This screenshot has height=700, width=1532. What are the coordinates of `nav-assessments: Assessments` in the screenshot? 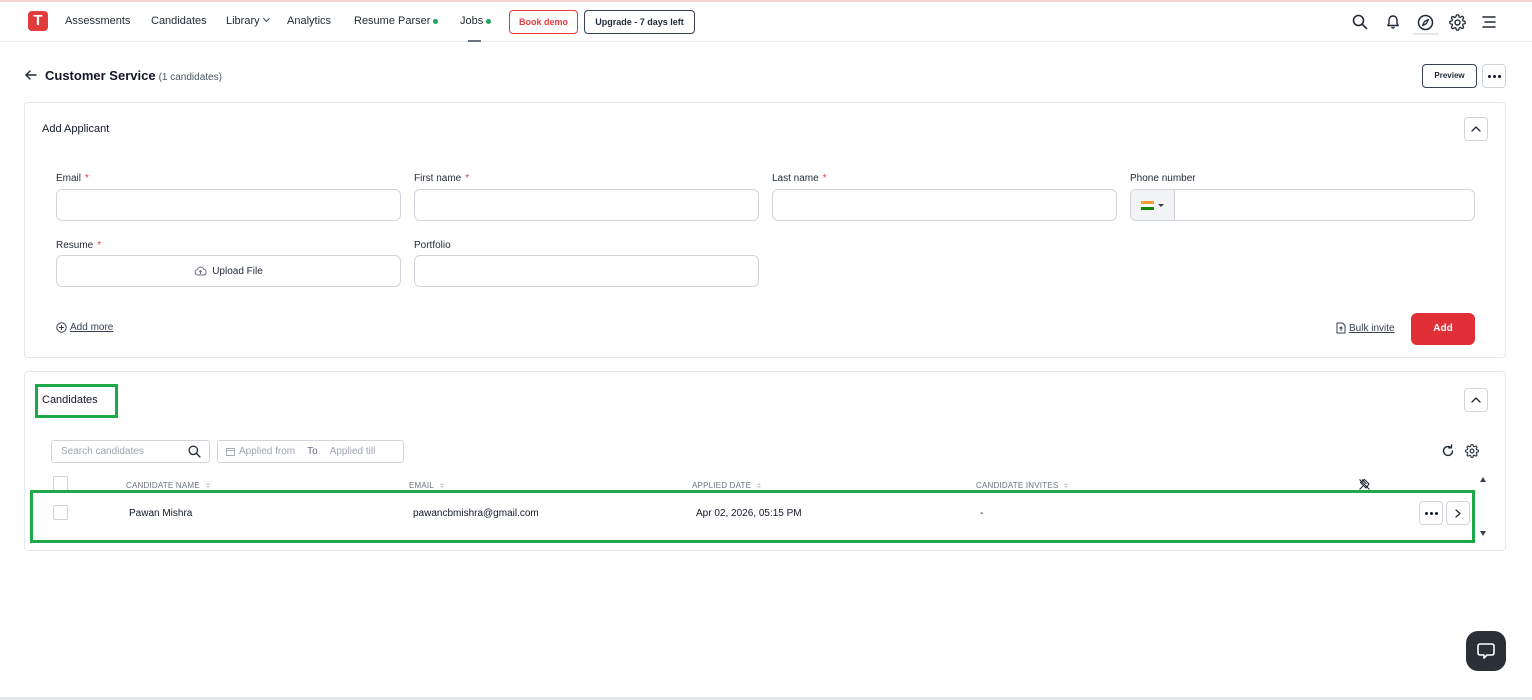 It's located at (97, 21).